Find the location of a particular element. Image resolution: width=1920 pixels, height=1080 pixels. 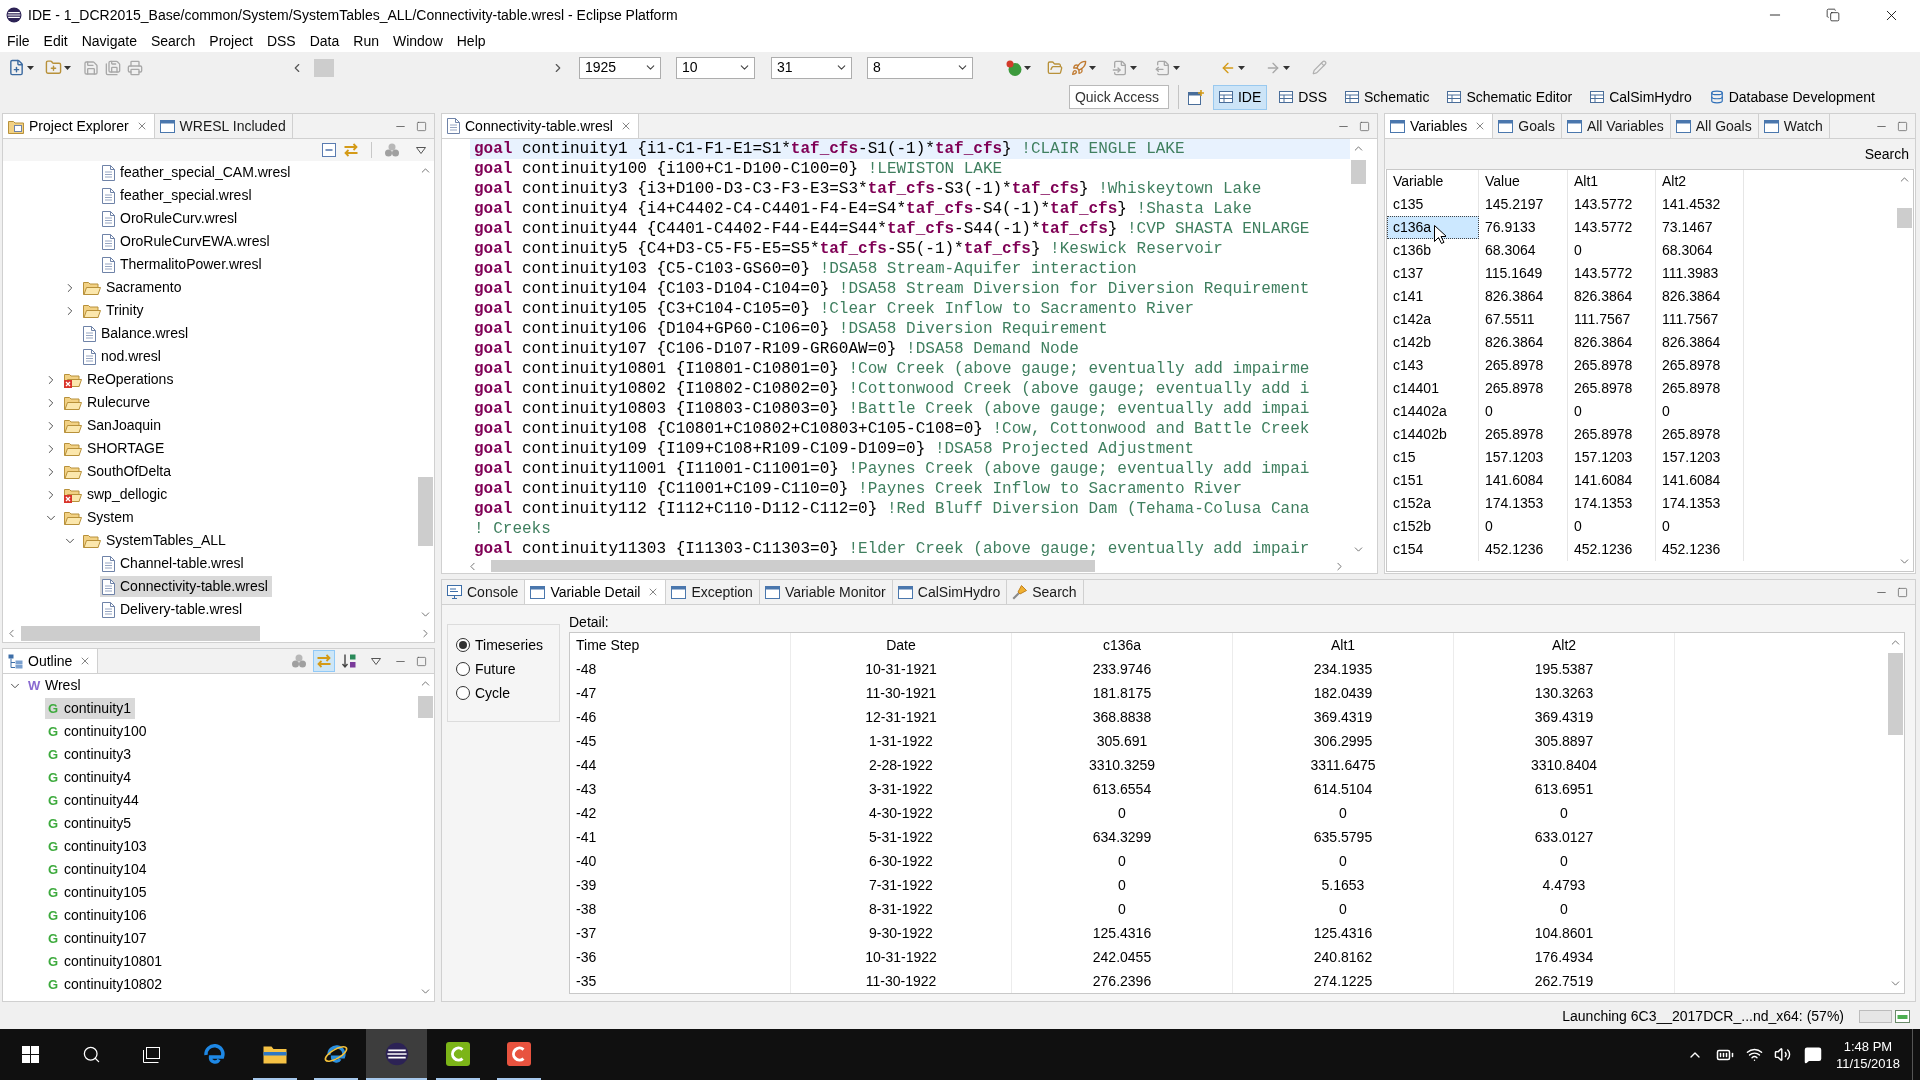

tree-item: Delivery-table.wresl is located at coordinates (173, 609).